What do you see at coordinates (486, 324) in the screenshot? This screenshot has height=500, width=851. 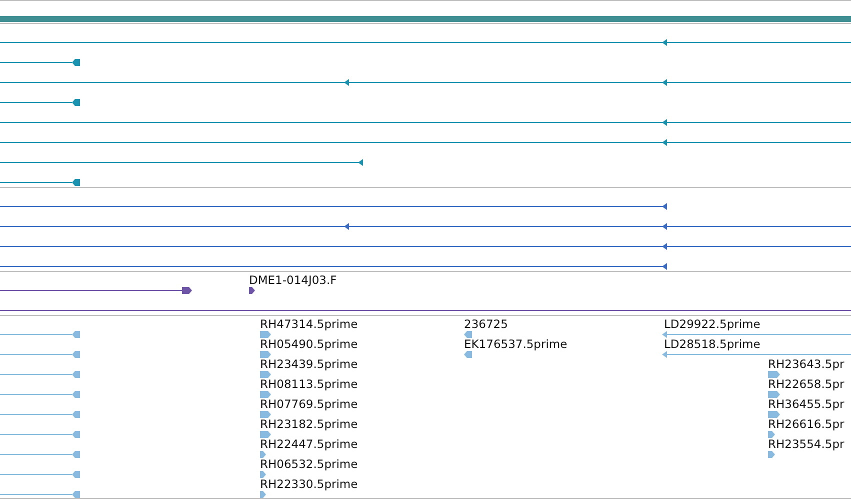 I see `feature-label: 236725` at bounding box center [486, 324].